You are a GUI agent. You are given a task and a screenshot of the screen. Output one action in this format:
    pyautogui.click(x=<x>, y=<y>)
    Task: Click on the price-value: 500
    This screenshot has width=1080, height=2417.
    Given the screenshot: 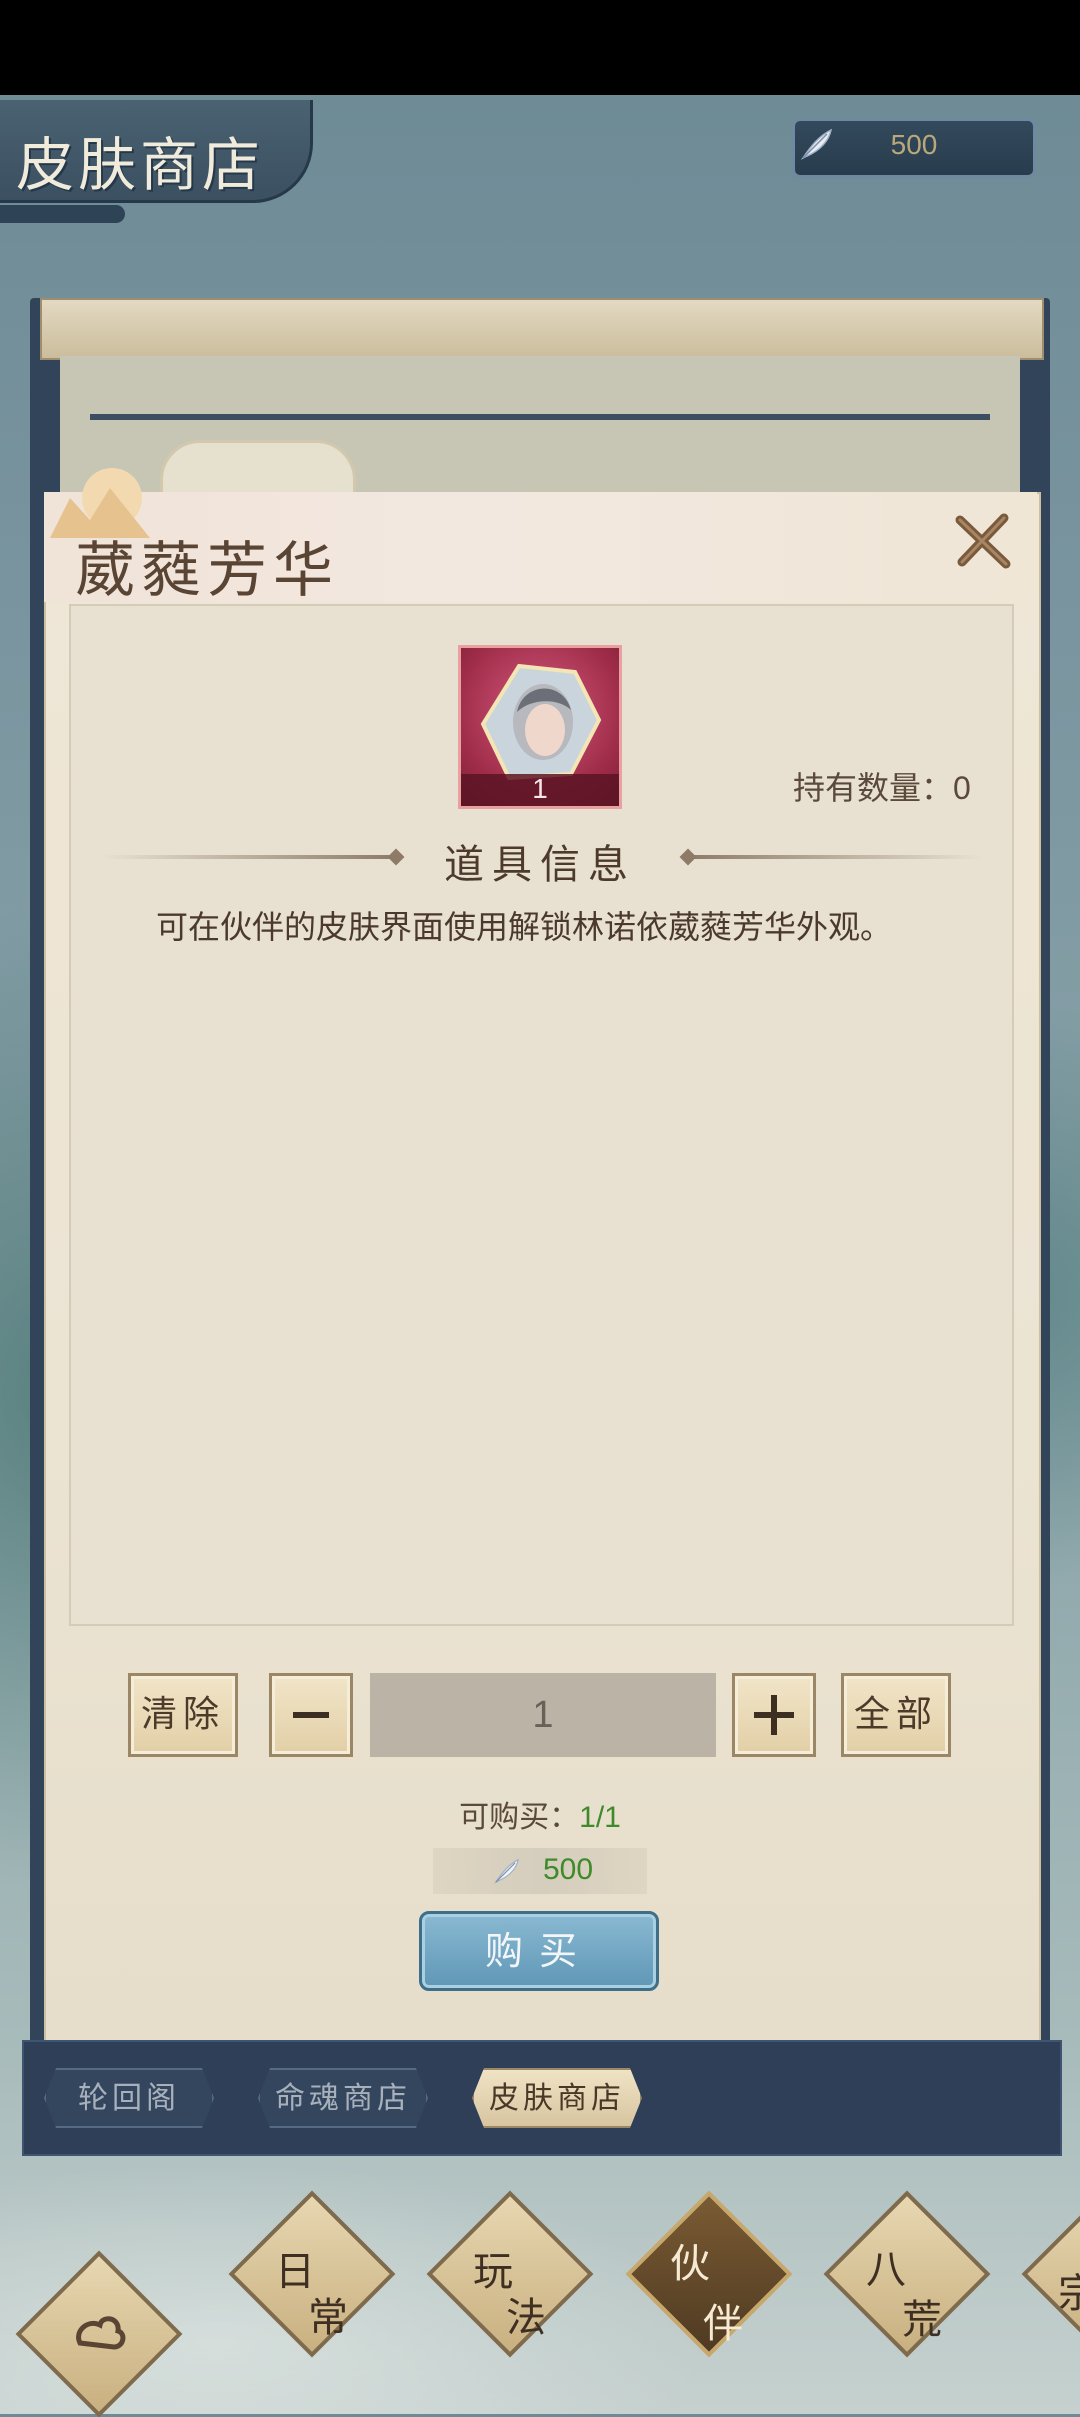 What is the action you would take?
    pyautogui.click(x=568, y=1869)
    